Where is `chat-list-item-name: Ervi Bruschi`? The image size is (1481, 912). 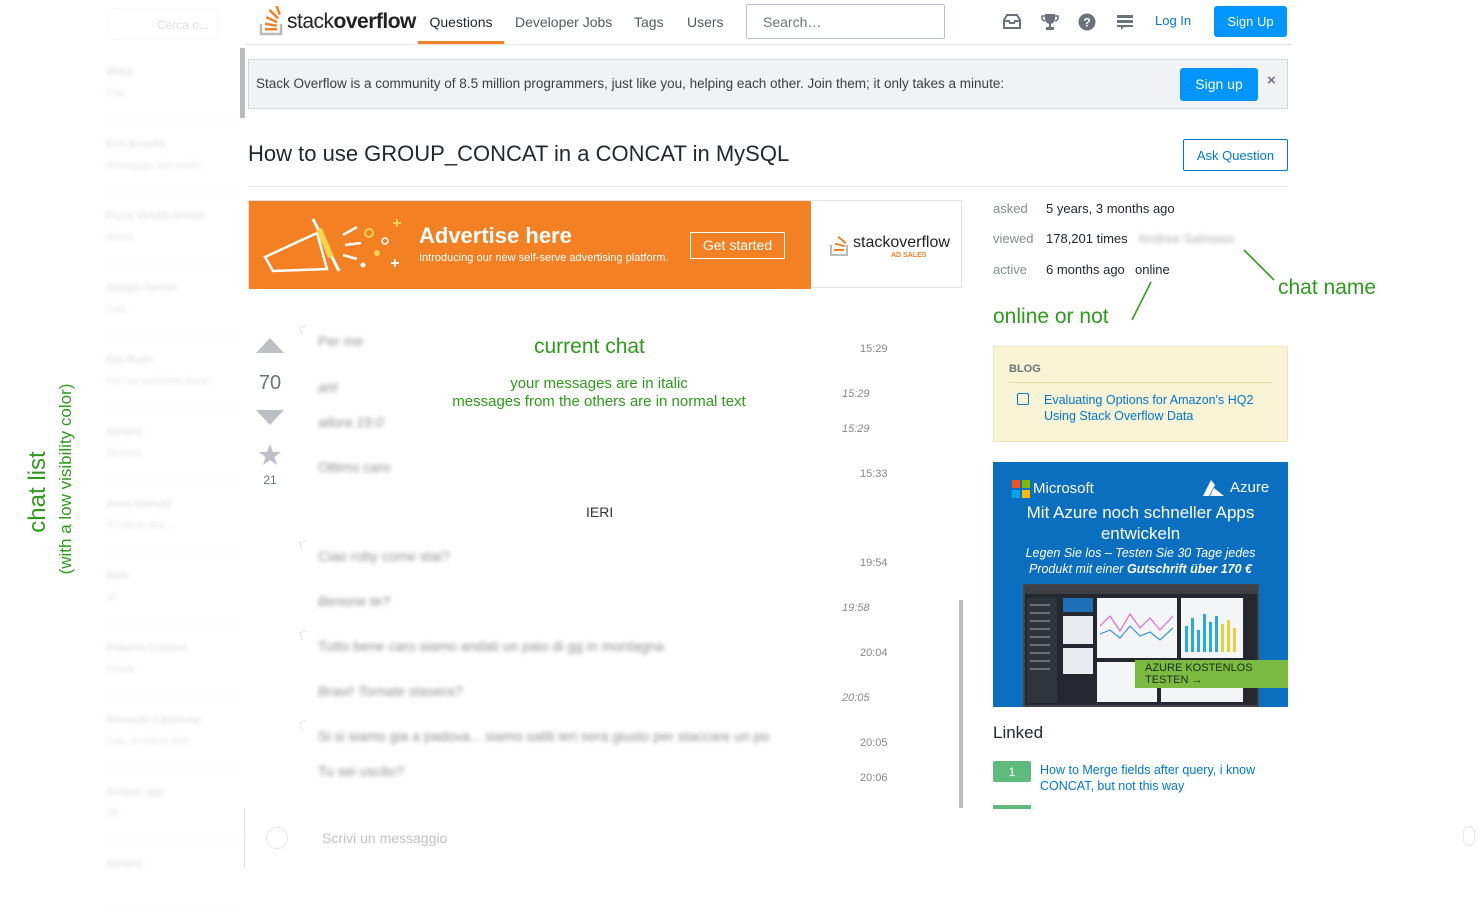 chat-list-item-name: Ervi Bruschi is located at coordinates (135, 144).